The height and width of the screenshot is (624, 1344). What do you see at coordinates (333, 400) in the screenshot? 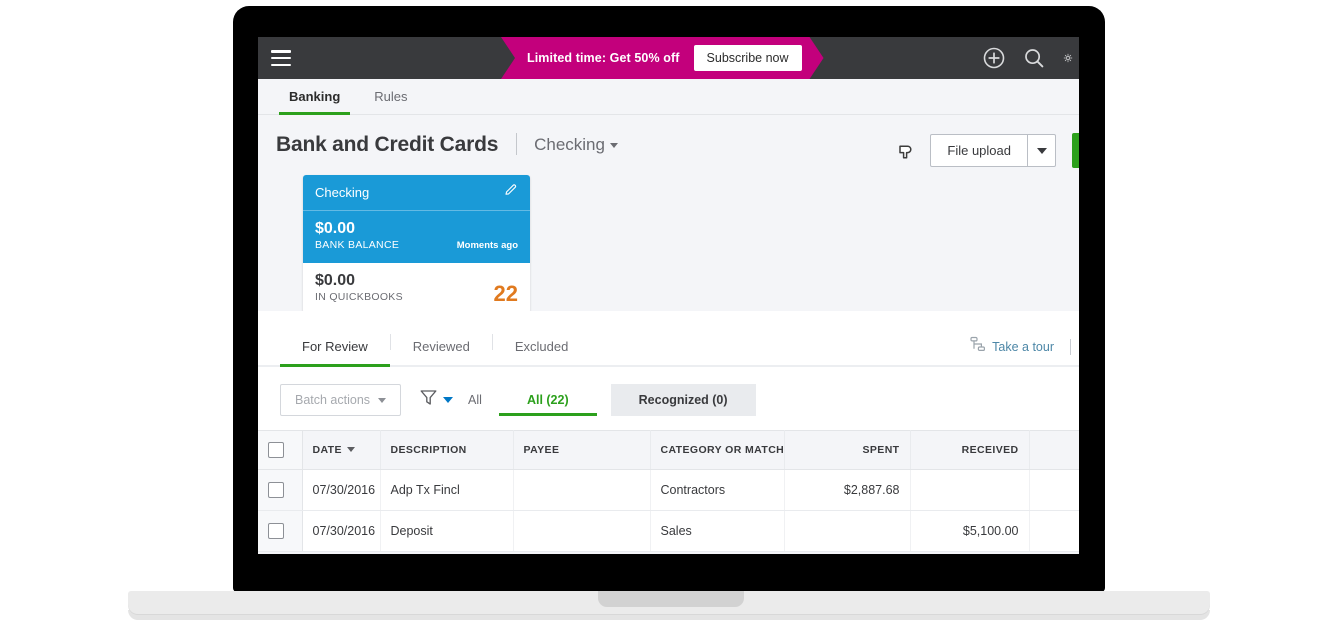
I see `batch-actions-label: Batch actions` at bounding box center [333, 400].